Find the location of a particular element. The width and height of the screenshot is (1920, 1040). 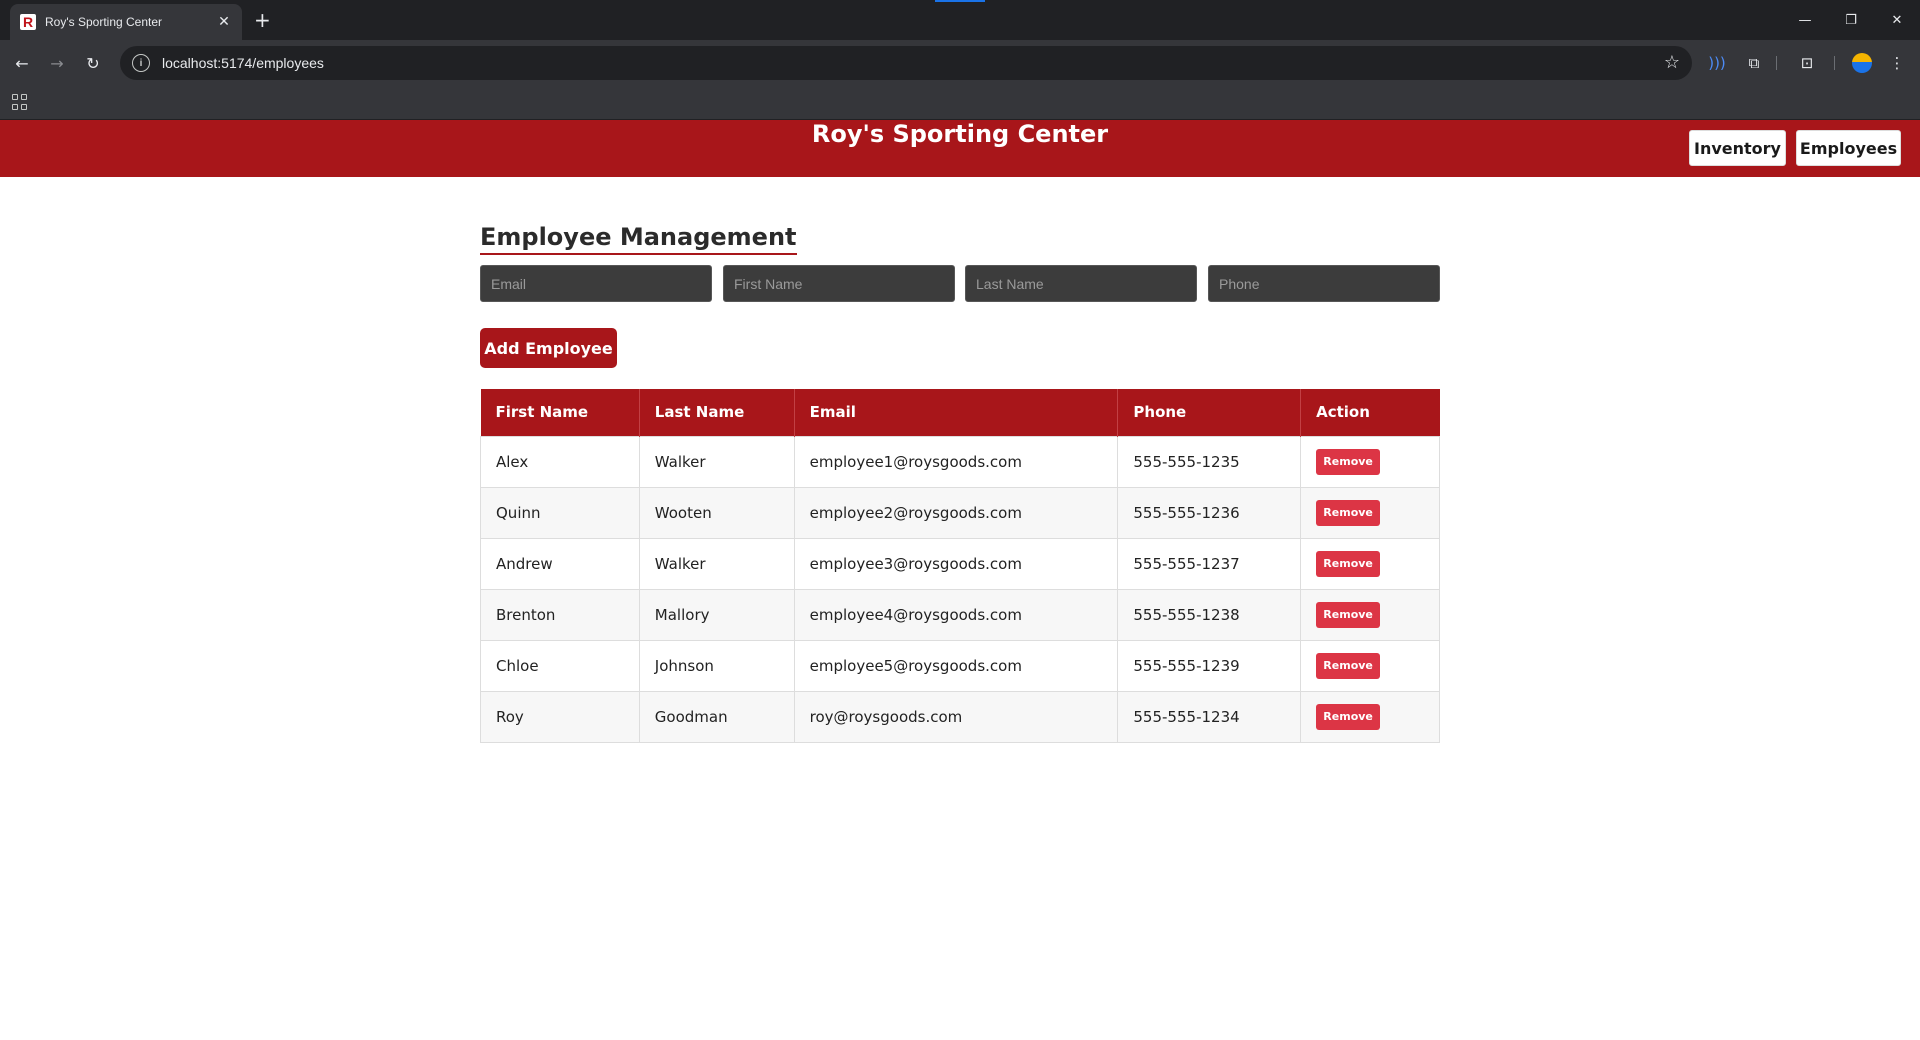

column-header-last-name: Last Name is located at coordinates (717, 412).